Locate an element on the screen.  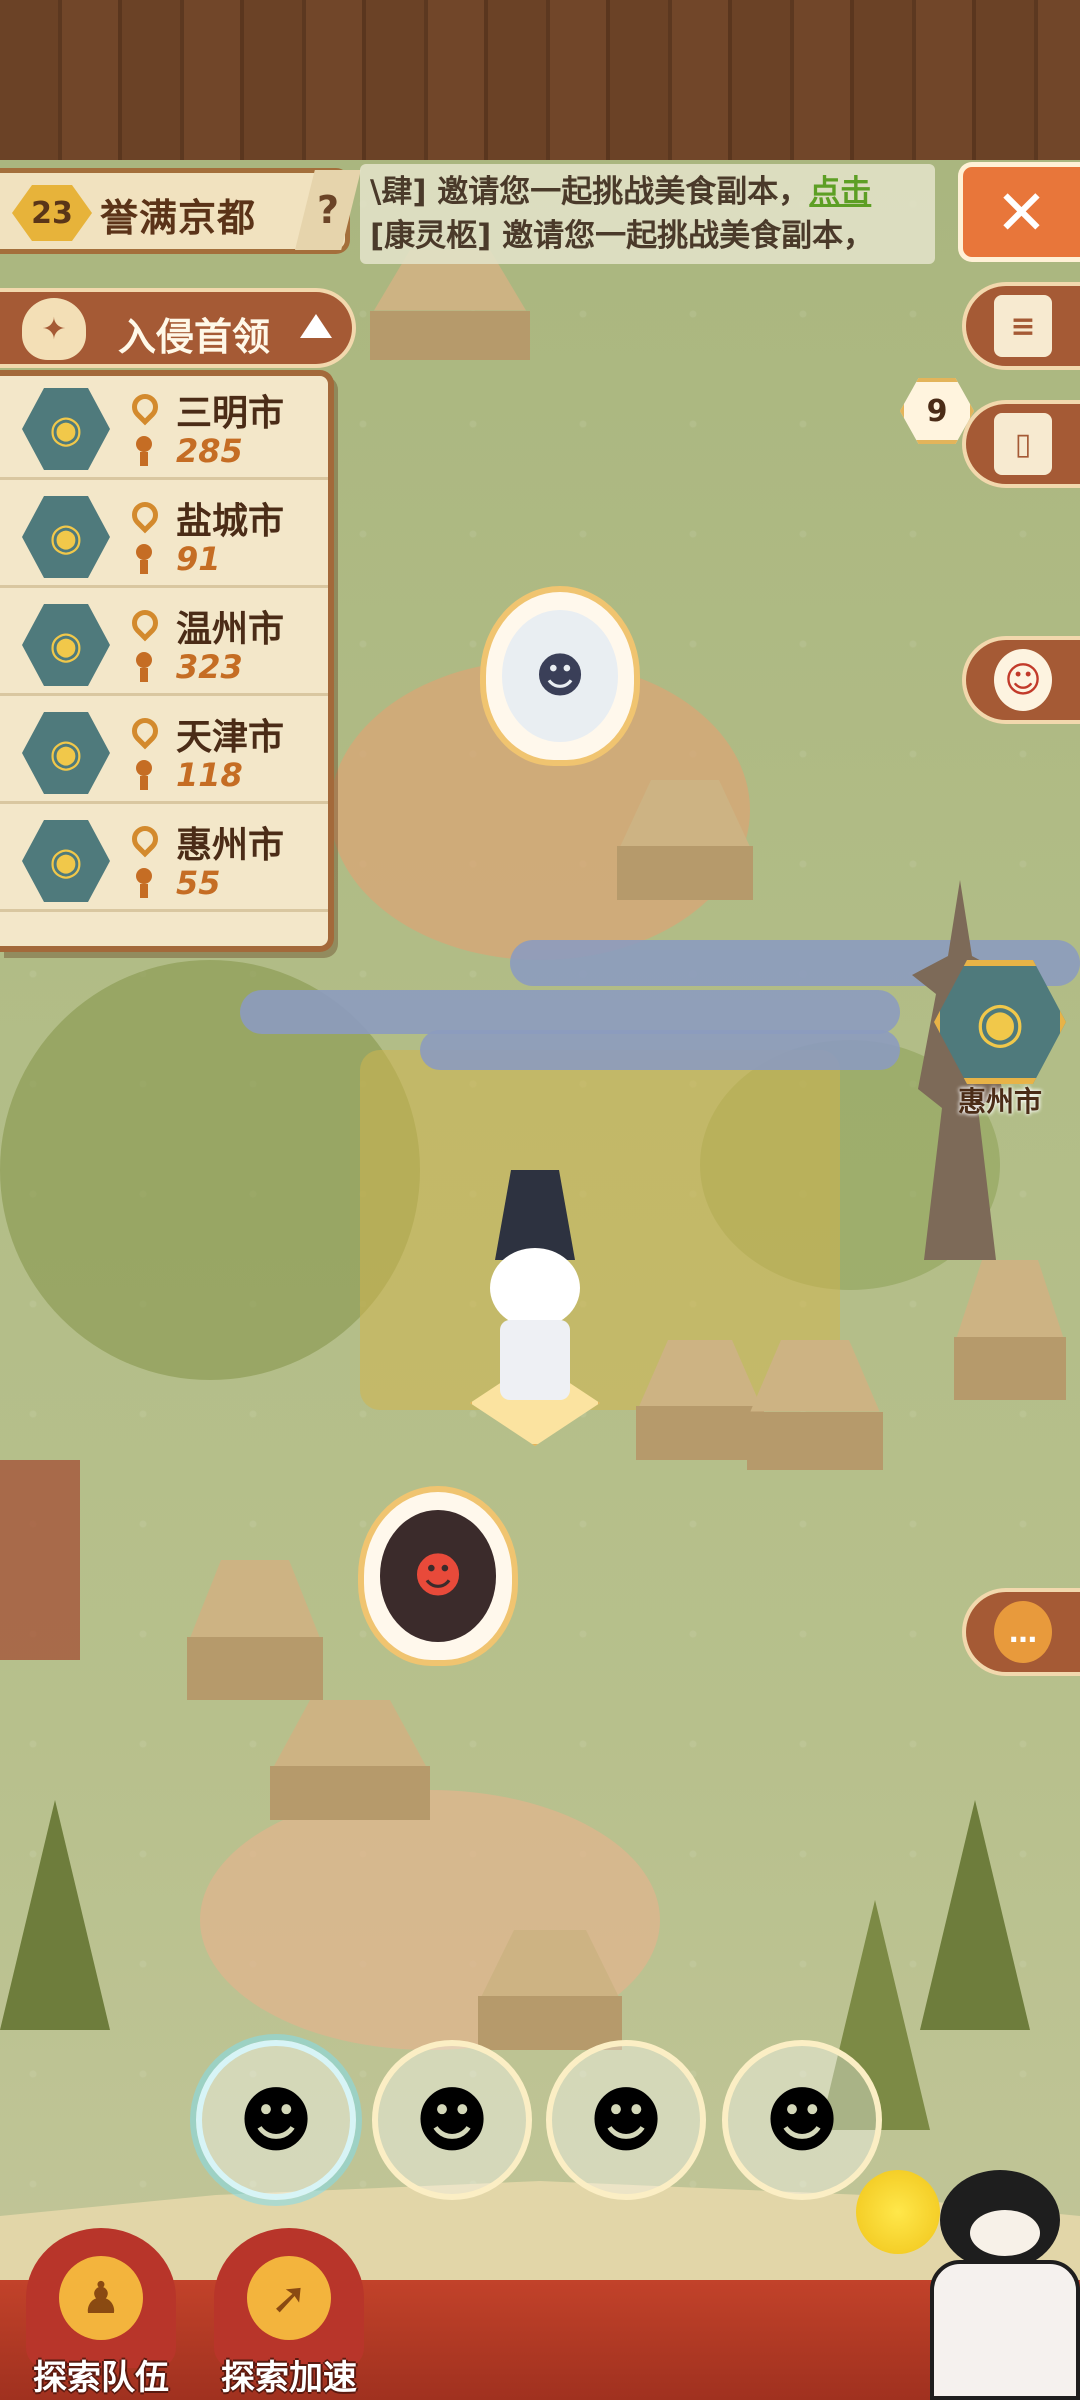
boss-face-icon: ◉ is located at coordinates (1000, 1022).